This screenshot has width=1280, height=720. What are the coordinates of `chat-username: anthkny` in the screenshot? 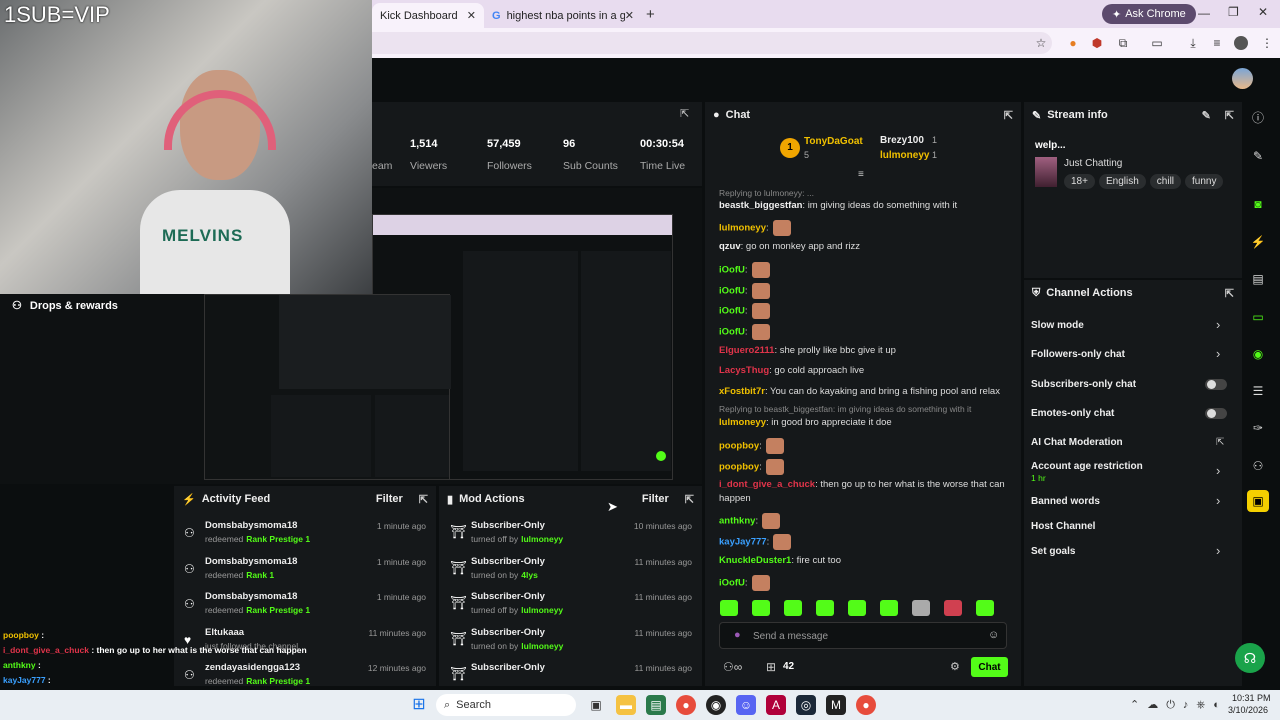 It's located at (737, 521).